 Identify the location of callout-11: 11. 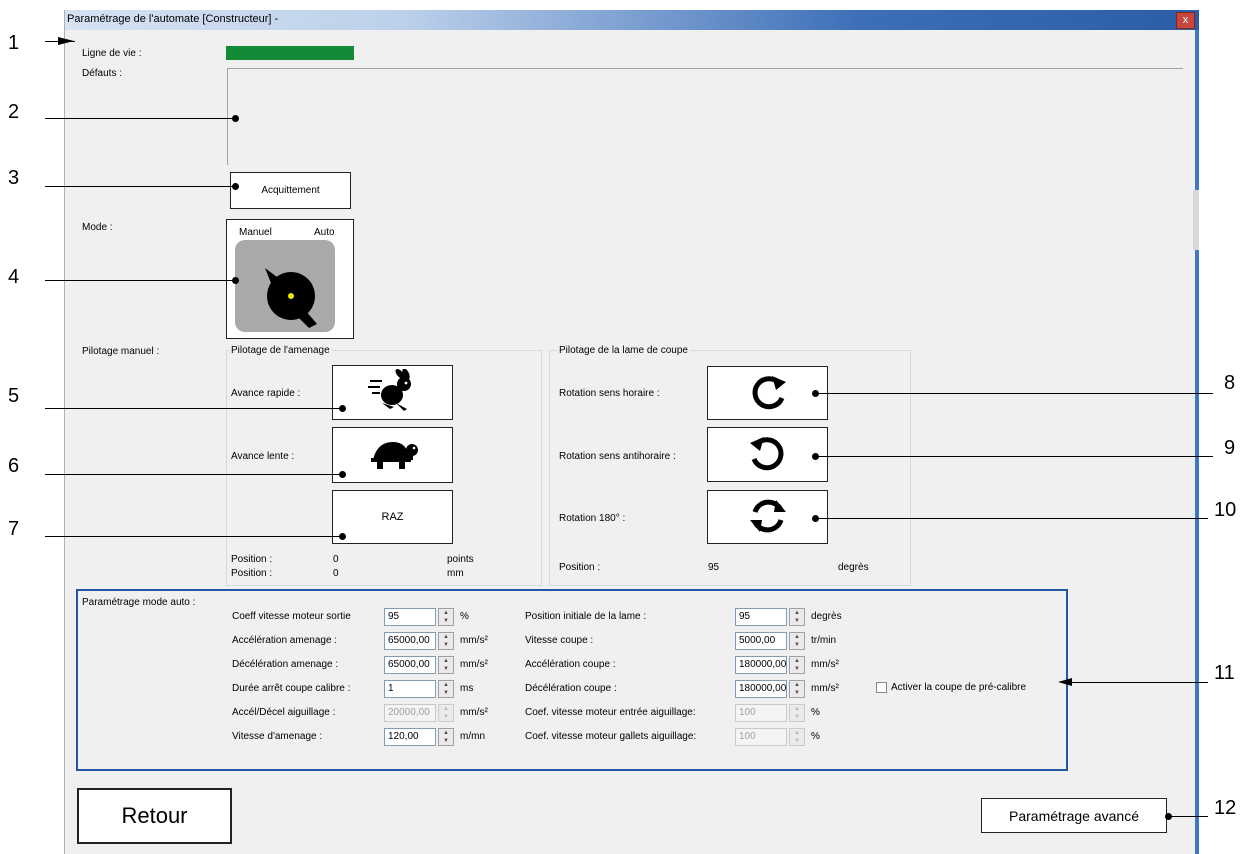
(1224, 673).